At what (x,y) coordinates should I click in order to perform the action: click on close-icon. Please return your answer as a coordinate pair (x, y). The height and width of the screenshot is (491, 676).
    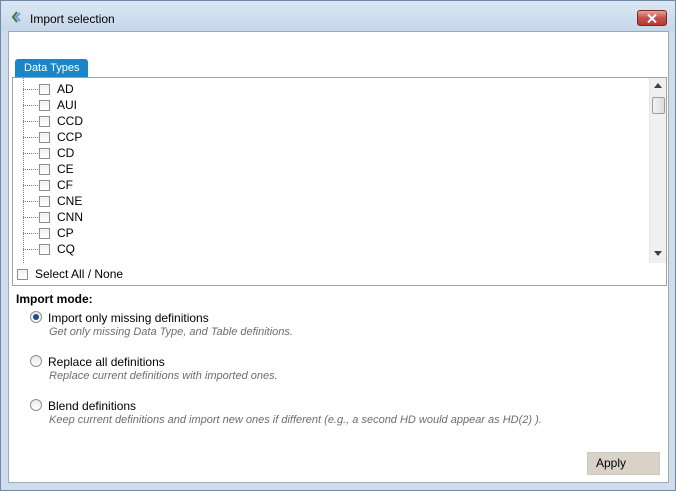
    Looking at the image, I should click on (652, 18).